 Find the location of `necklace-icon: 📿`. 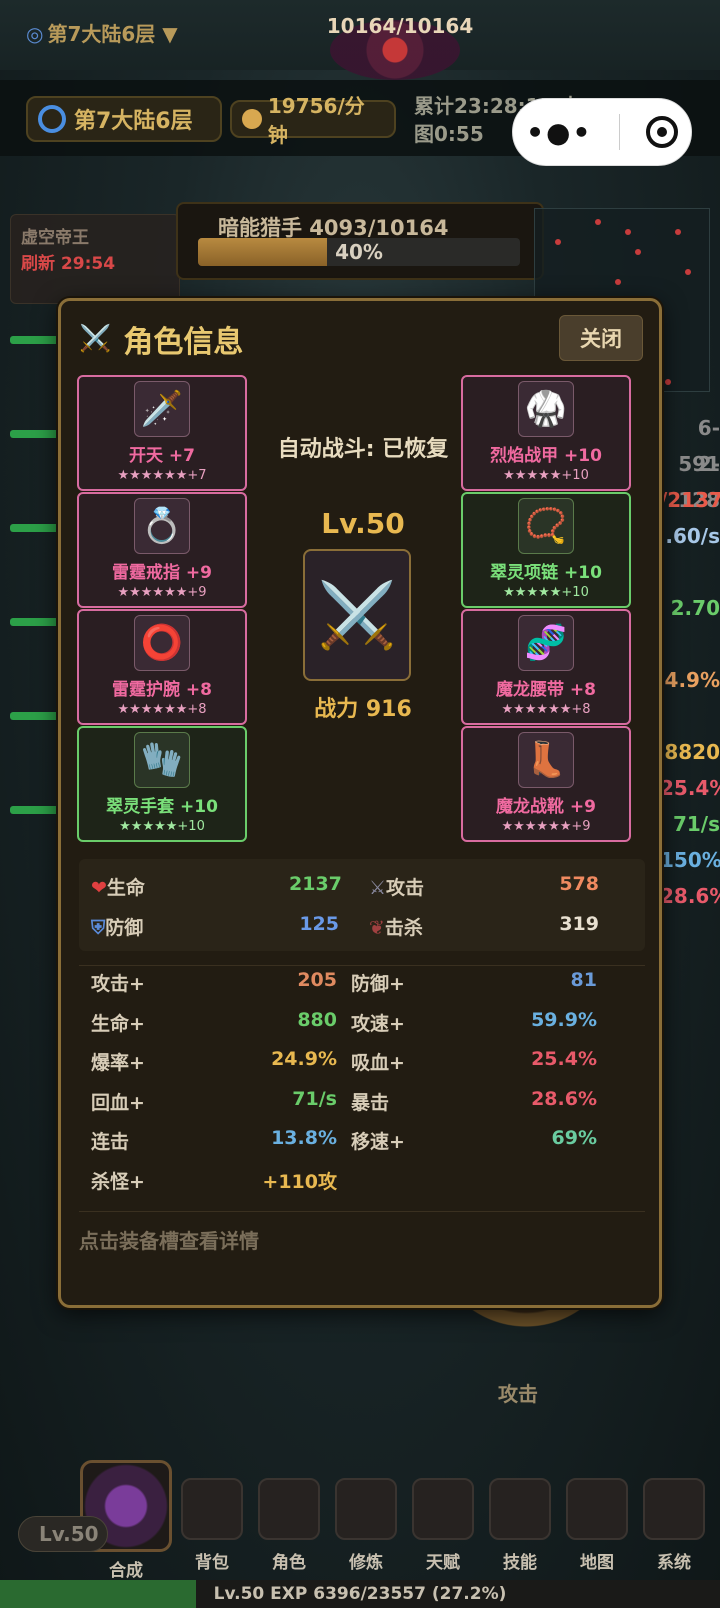

necklace-icon: 📿 is located at coordinates (546, 526).